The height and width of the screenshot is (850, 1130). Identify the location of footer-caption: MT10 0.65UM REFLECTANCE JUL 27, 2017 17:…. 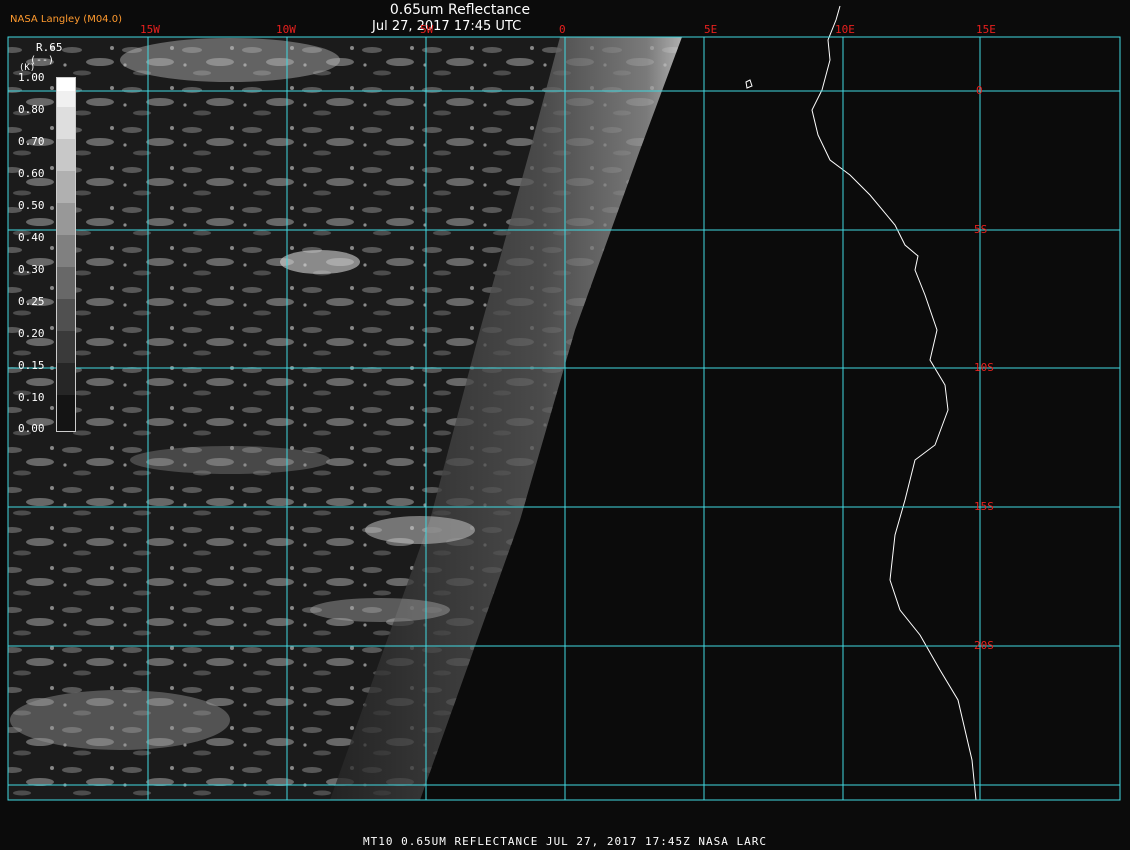
(565, 841).